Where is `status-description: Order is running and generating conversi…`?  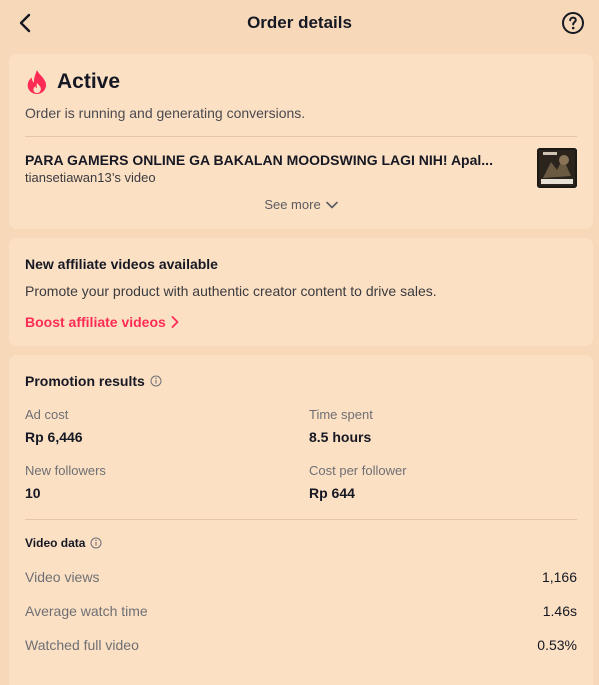 status-description: Order is running and generating conversi… is located at coordinates (165, 113).